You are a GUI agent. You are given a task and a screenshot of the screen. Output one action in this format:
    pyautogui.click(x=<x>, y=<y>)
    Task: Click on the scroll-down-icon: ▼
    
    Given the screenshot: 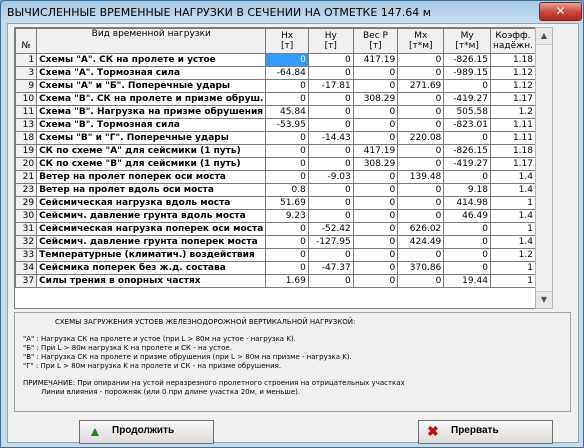 What is the action you would take?
    pyautogui.click(x=544, y=299)
    